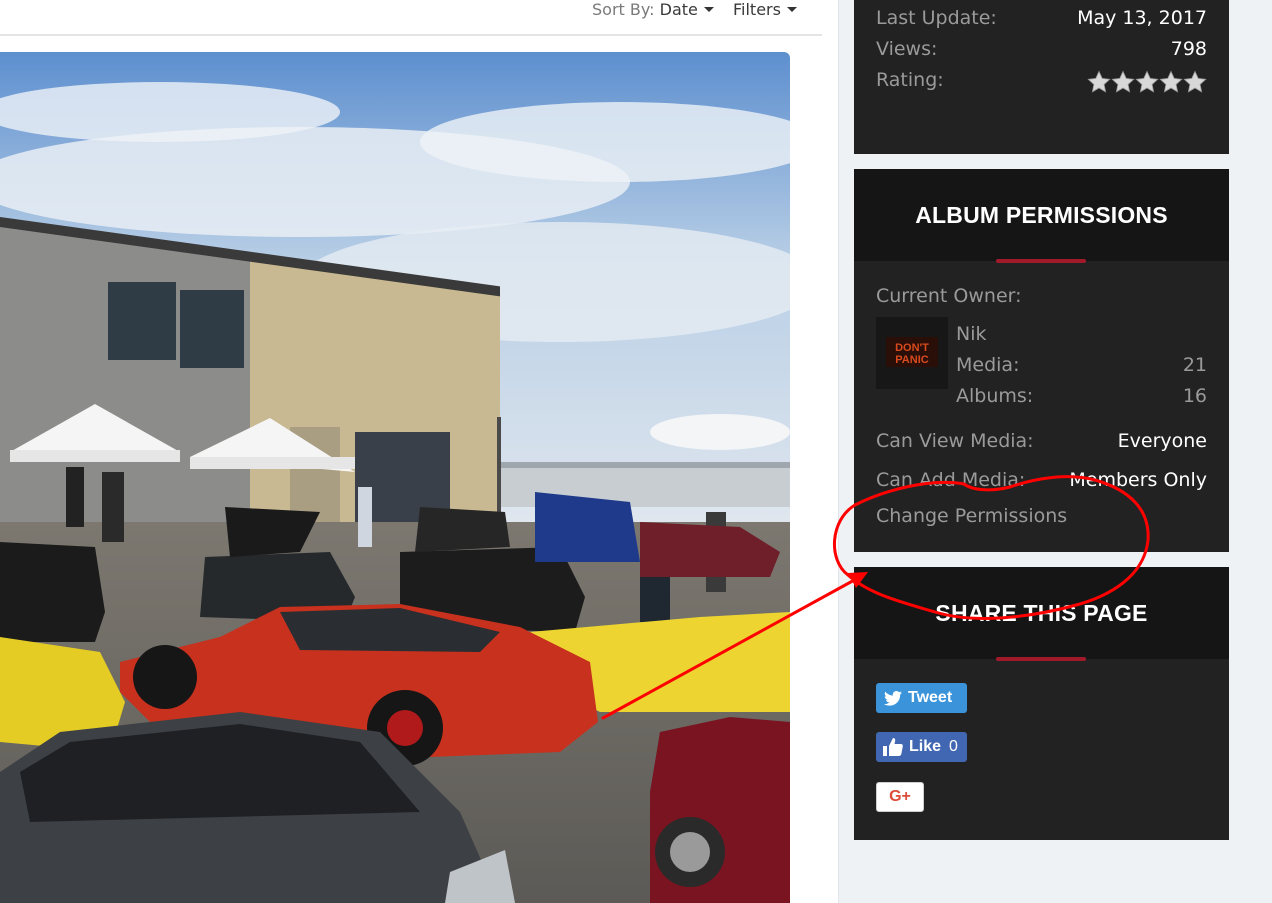 Image resolution: width=1272 pixels, height=903 pixels. What do you see at coordinates (1041, 441) in the screenshot?
I see `can-view-row: Can View Media: Everyone` at bounding box center [1041, 441].